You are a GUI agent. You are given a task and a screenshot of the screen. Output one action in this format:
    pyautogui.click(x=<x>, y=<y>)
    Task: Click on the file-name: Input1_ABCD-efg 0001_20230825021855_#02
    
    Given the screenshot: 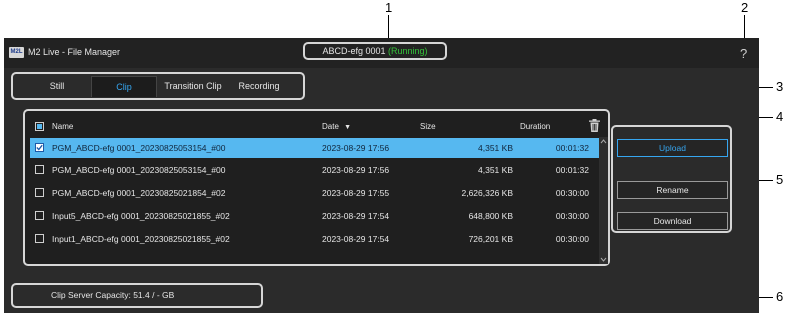 What is the action you would take?
    pyautogui.click(x=141, y=239)
    